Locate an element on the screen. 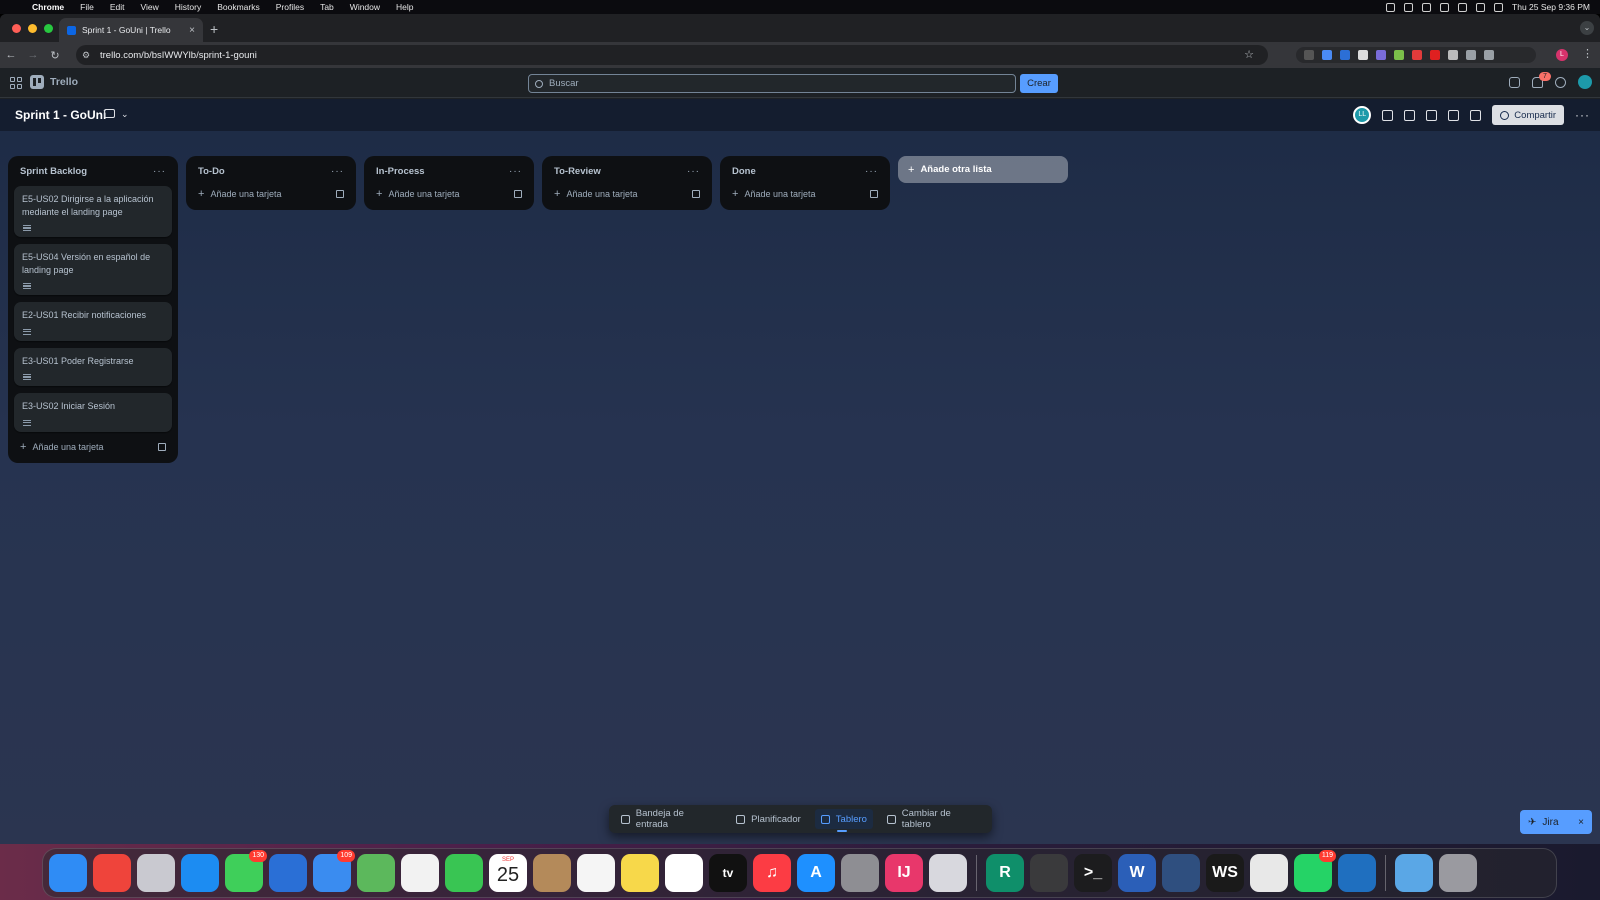 The image size is (1600, 900). inbox-tab: Bandeja de entrada is located at coordinates (668, 819).